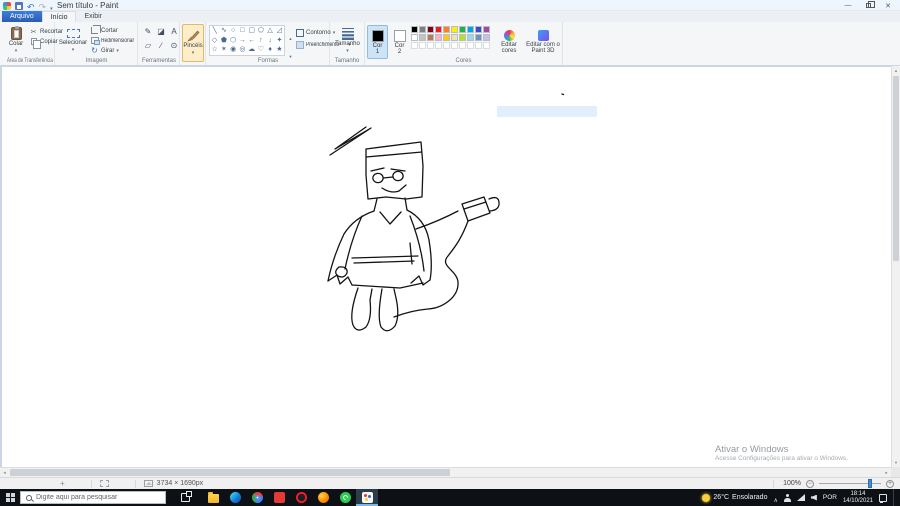 This screenshot has width=900, height=506. What do you see at coordinates (883, 498) in the screenshot?
I see `action-center-icon` at bounding box center [883, 498].